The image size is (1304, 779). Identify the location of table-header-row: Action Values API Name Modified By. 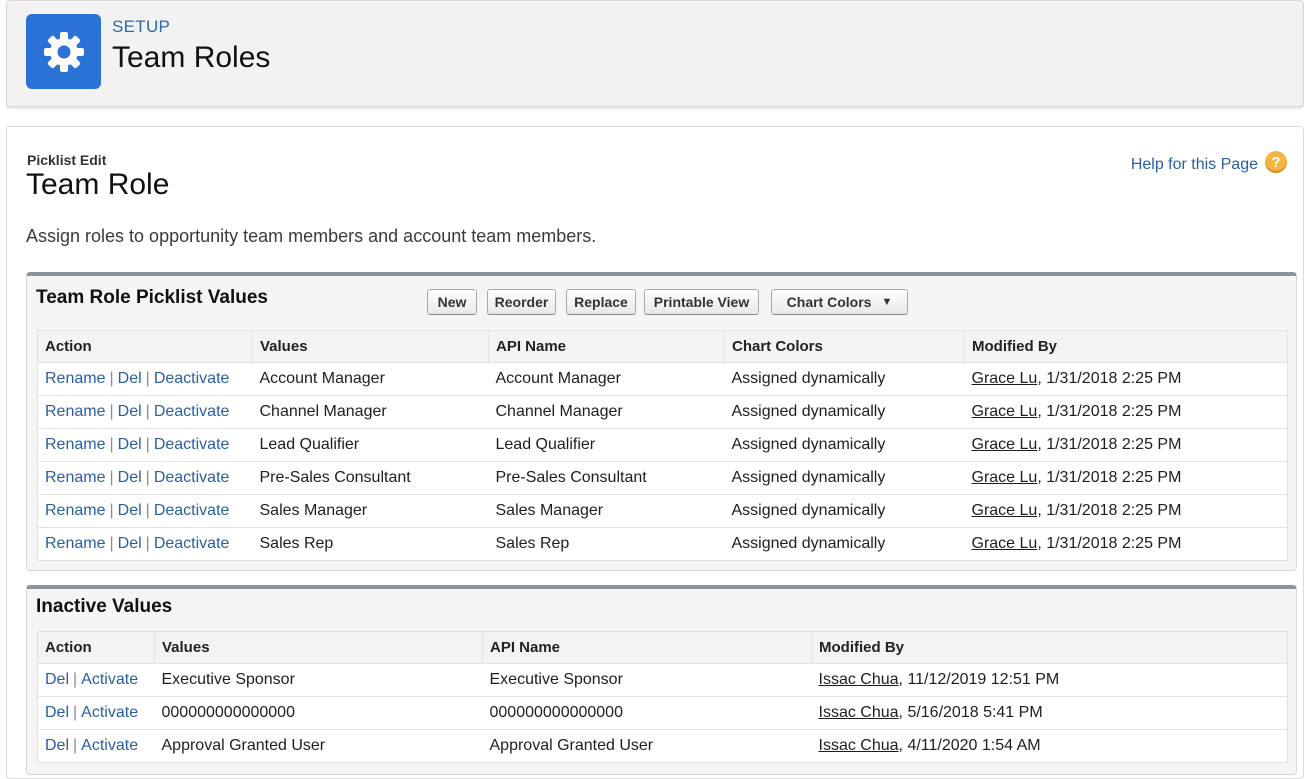
(662, 647).